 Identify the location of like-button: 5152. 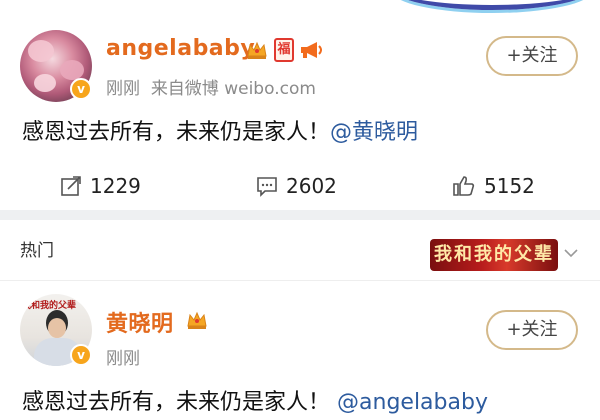
(493, 186).